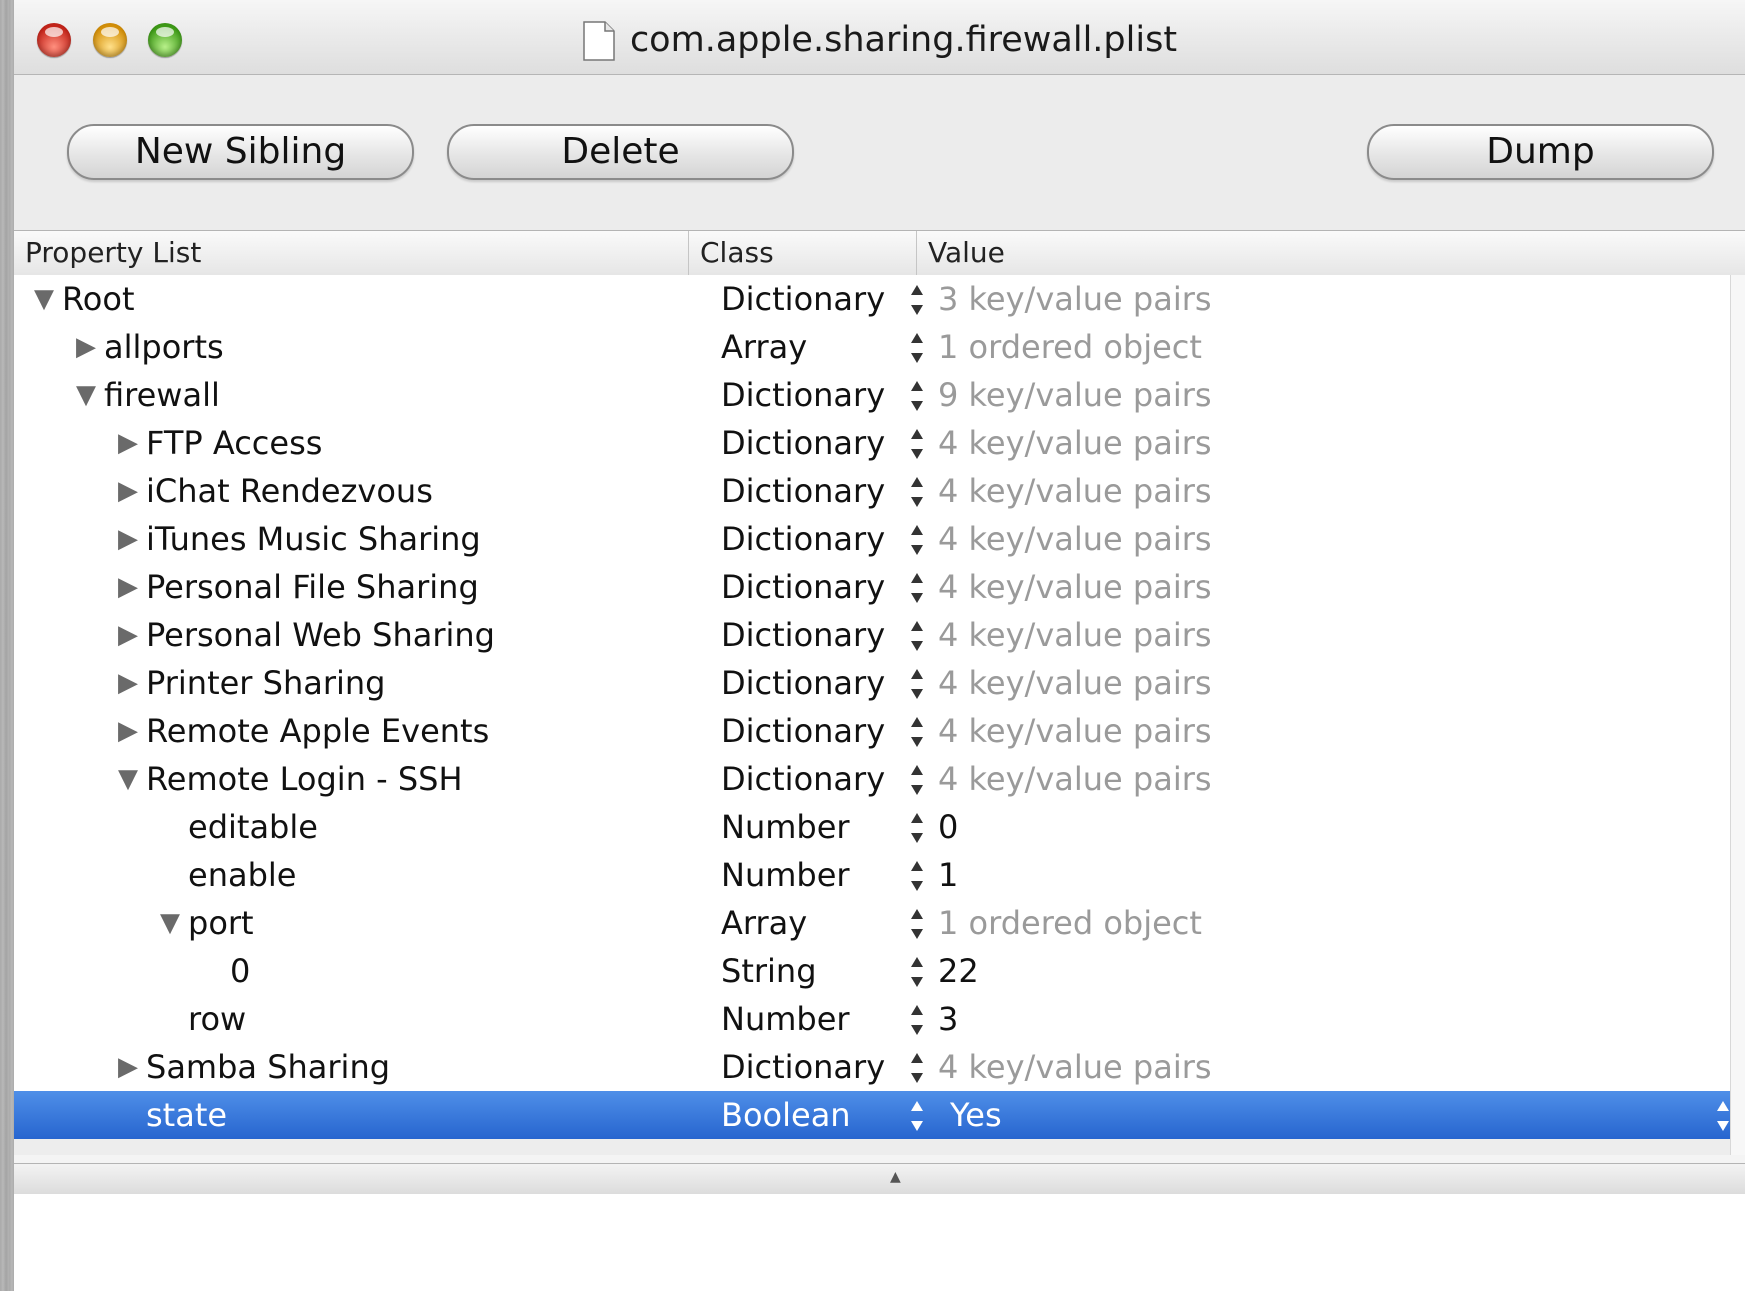  I want to click on table-row: ▼ firewall Dictionary 9 key/value pairs, so click(879, 395).